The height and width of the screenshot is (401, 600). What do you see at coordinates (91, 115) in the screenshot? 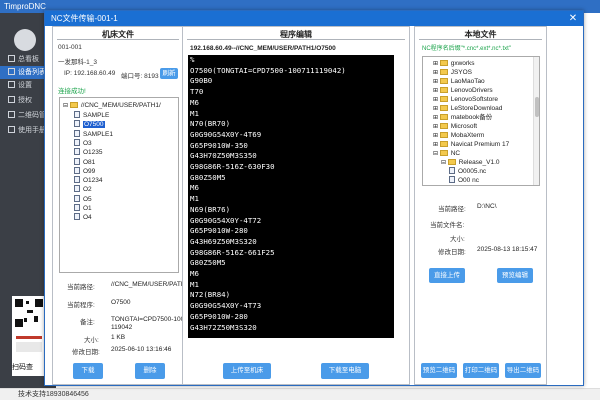
I see `machine-file-item: SAMPLE` at bounding box center [91, 115].